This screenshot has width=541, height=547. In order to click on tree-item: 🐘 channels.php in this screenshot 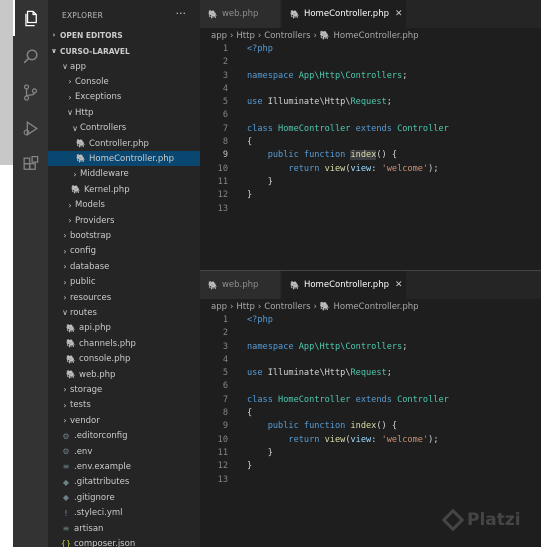, I will do `click(124, 343)`.